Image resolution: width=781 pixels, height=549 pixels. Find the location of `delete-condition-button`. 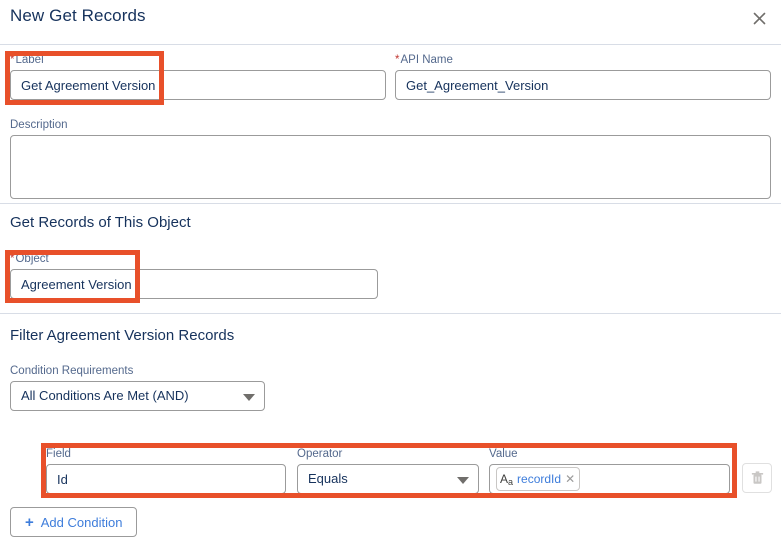

delete-condition-button is located at coordinates (757, 478).